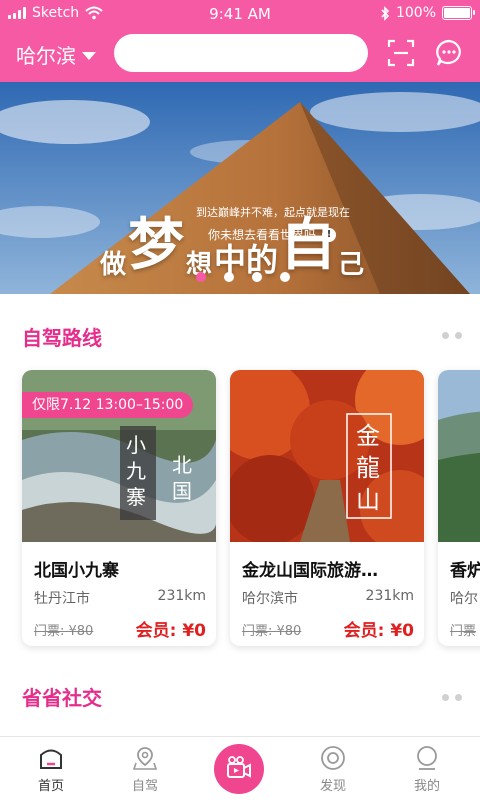  I want to click on search-input, so click(241, 53).